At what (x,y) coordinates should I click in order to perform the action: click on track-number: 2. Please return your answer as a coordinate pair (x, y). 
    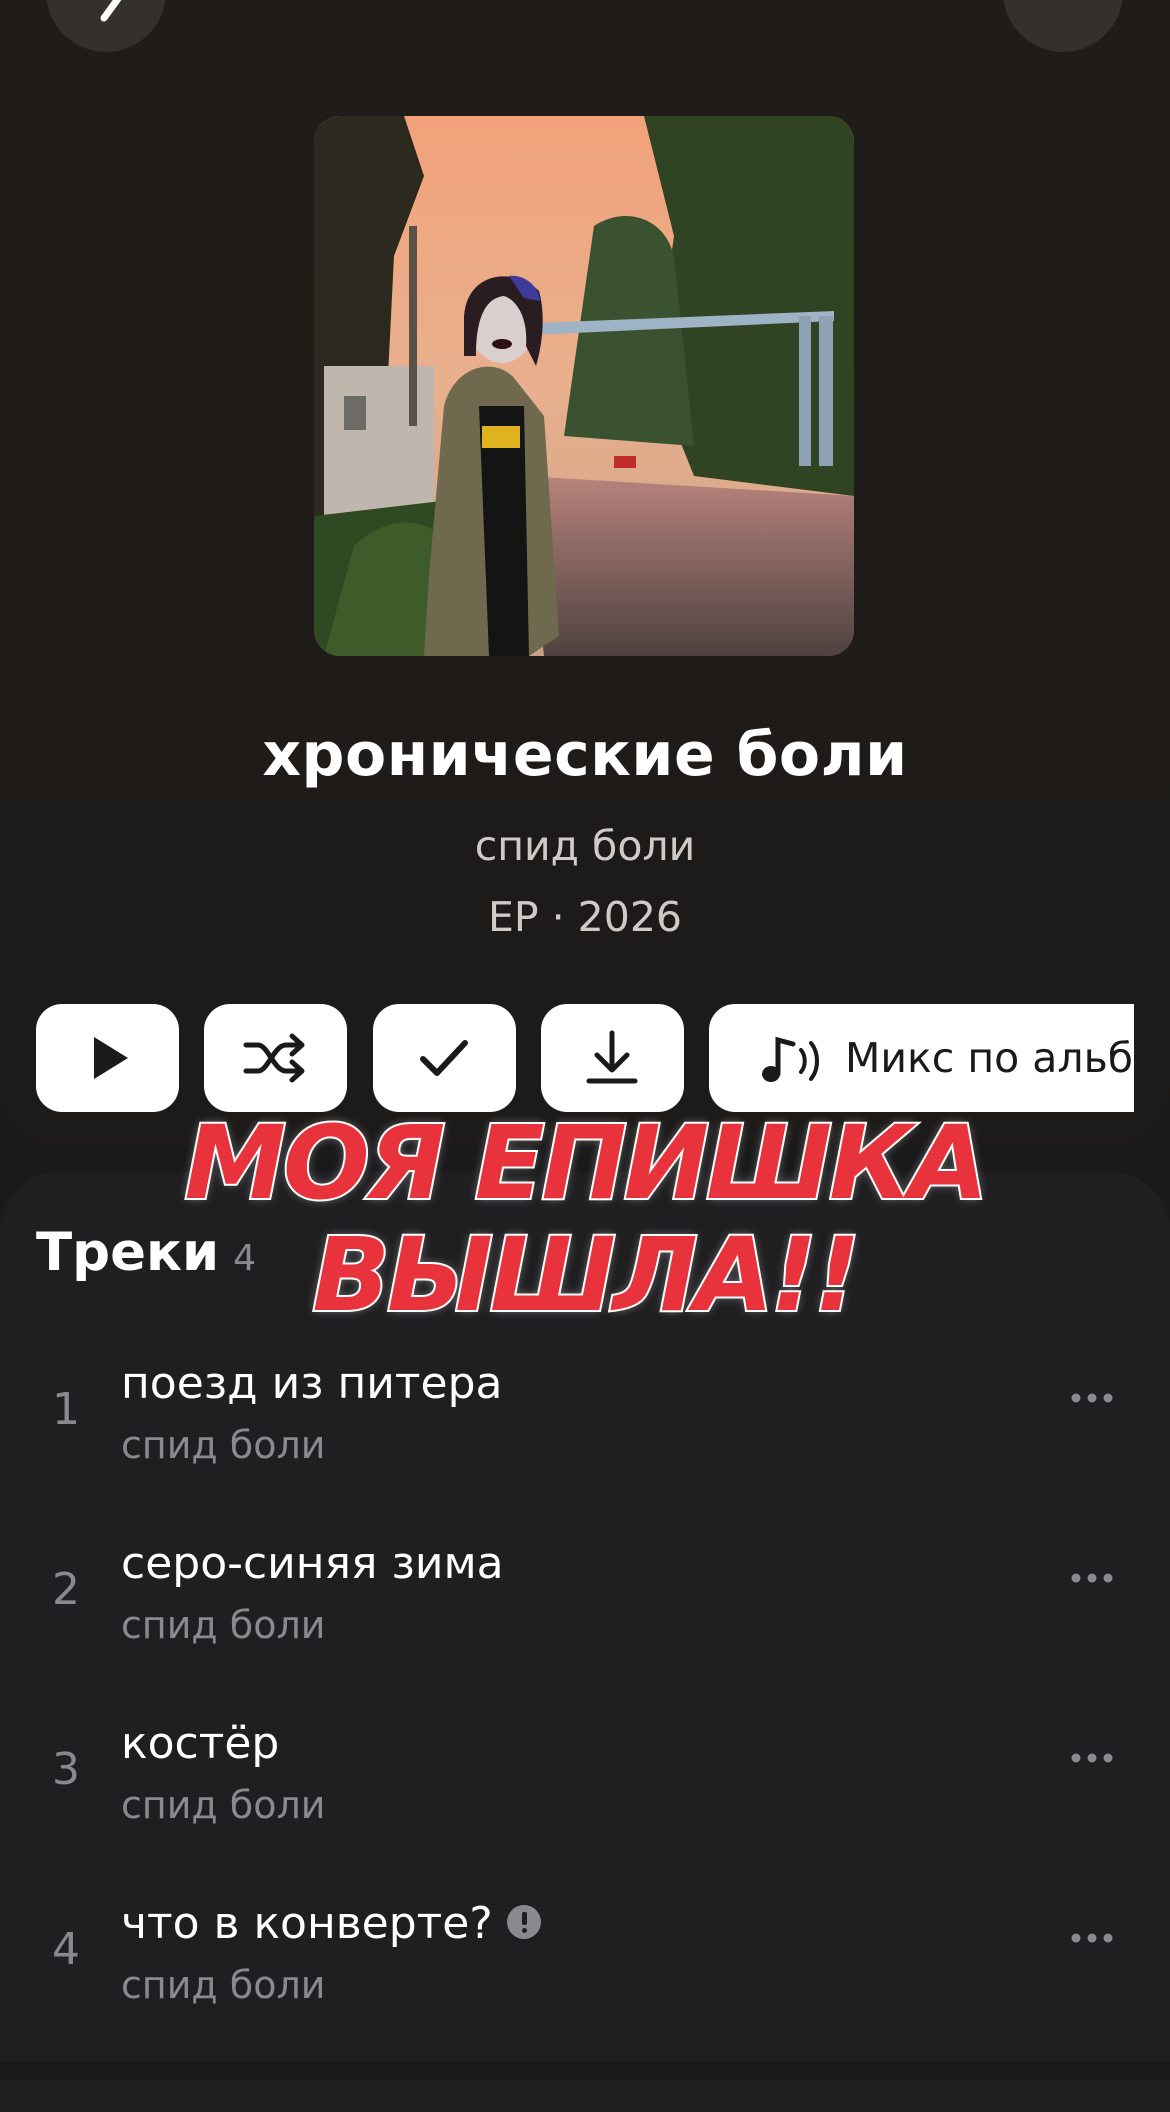
    Looking at the image, I should click on (66, 1589).